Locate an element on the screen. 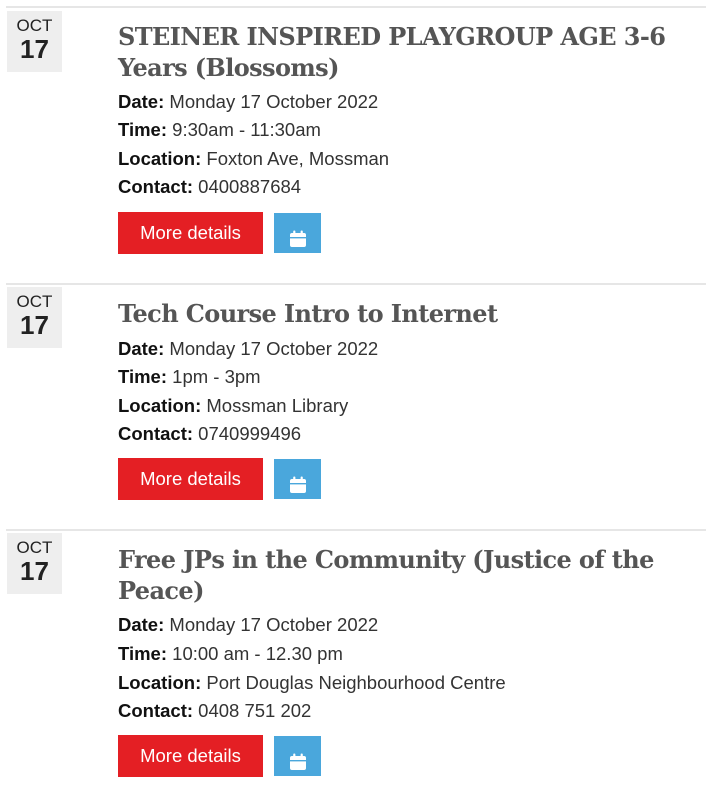 This screenshot has height=792, width=710. event-title: Tech Course Intro to Internet is located at coordinates (410, 313).